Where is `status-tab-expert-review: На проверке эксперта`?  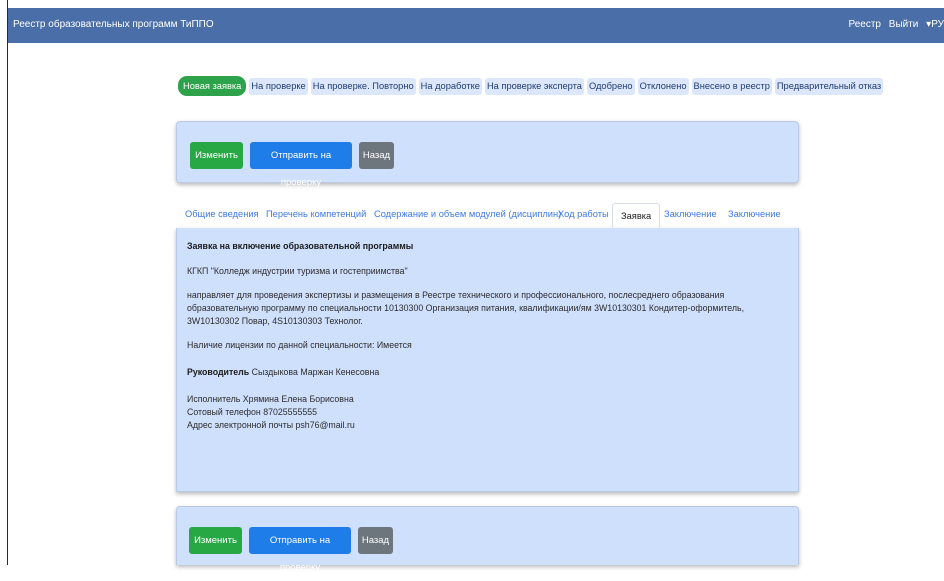 status-tab-expert-review: На проверке эксперта is located at coordinates (534, 86).